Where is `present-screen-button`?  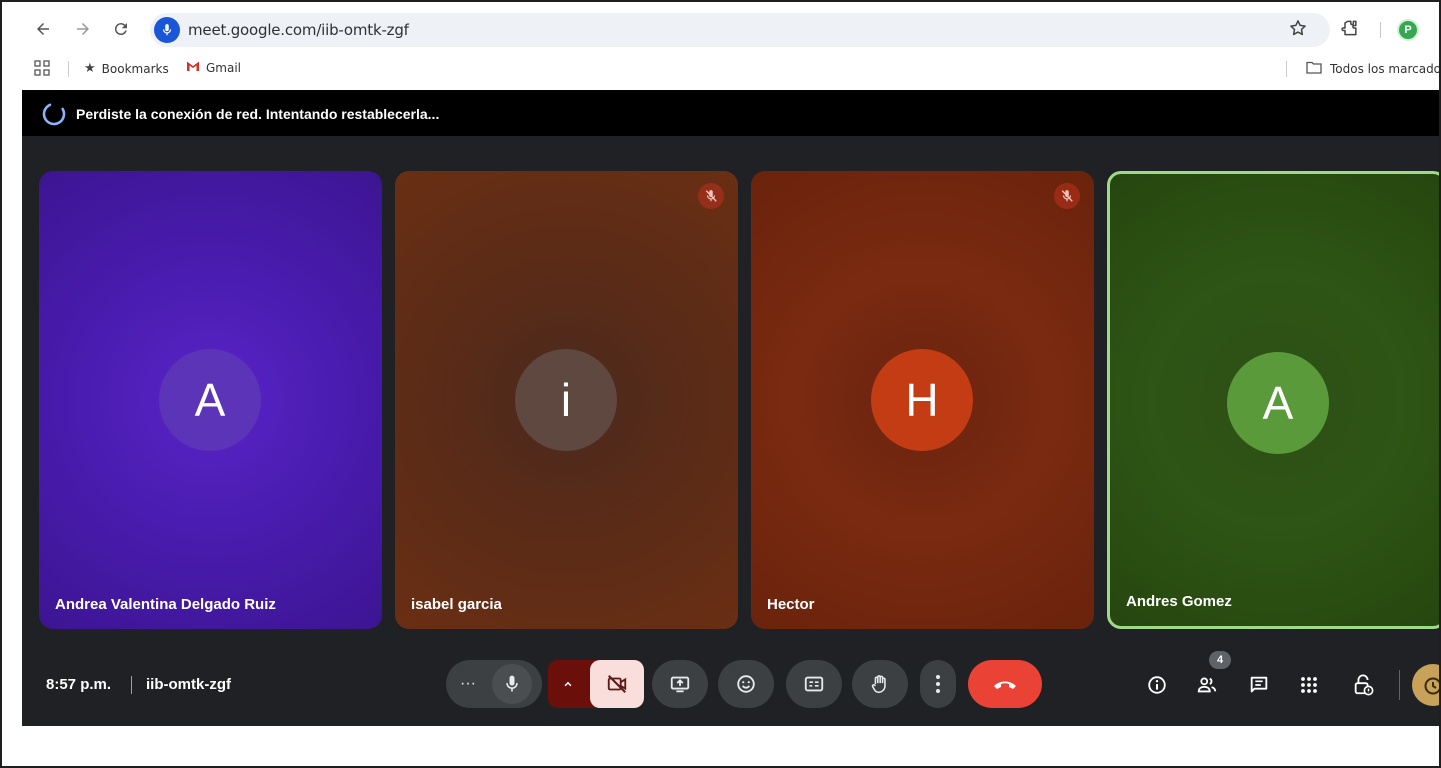 present-screen-button is located at coordinates (680, 684).